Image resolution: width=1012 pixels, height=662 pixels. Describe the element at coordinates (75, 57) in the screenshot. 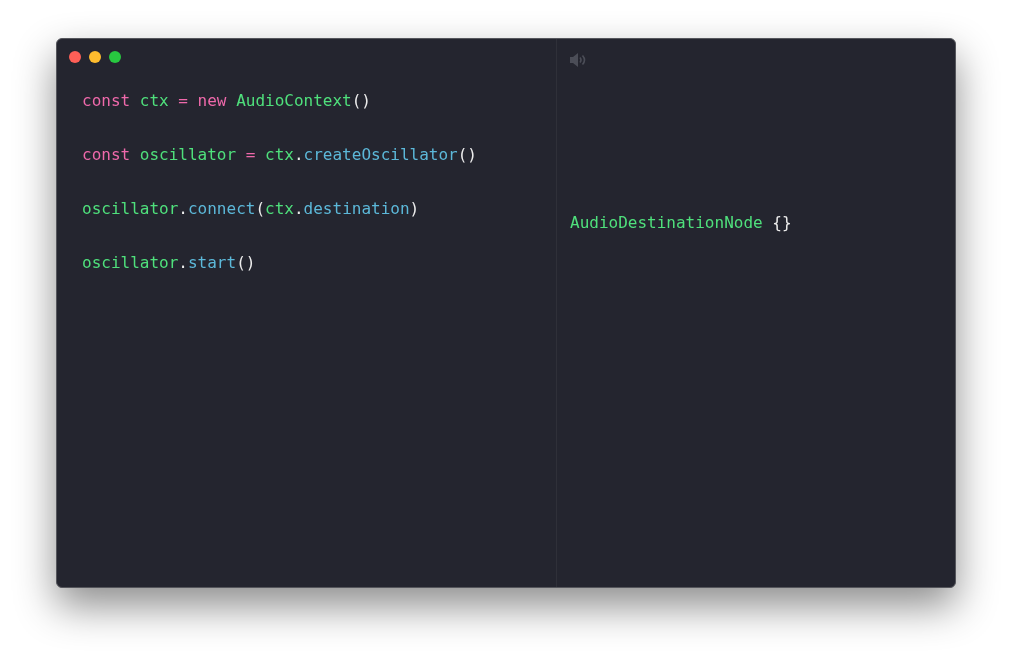

I see `close-window-button` at that location.